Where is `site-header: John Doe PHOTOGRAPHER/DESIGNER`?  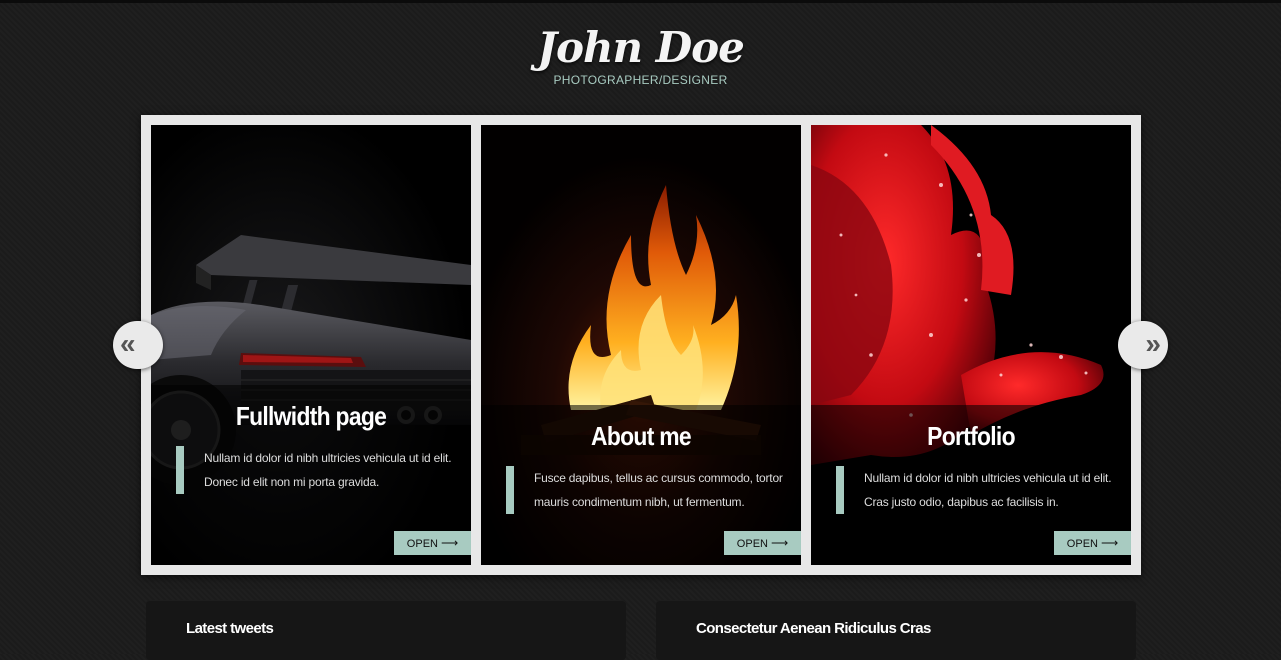
site-header: John Doe PHOTOGRAPHER/DESIGNER is located at coordinates (640, 54).